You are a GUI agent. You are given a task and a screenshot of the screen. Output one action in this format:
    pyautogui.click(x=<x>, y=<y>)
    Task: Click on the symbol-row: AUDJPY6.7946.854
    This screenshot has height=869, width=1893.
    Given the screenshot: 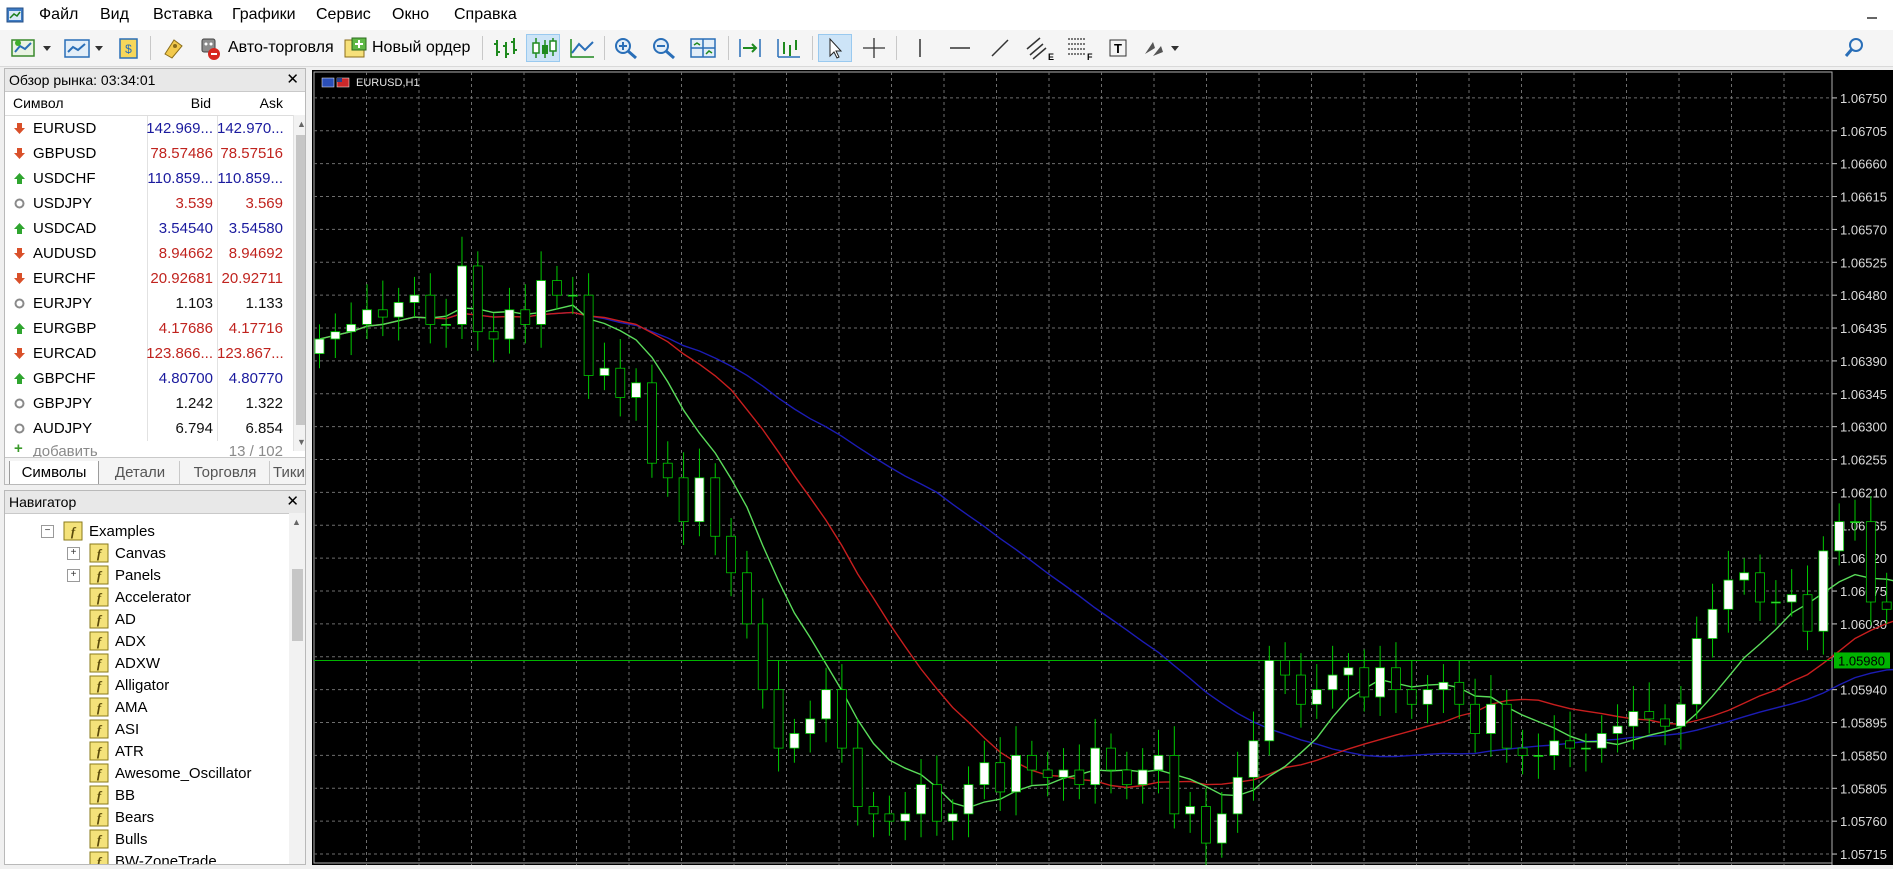 What is the action you would take?
    pyautogui.click(x=150, y=428)
    